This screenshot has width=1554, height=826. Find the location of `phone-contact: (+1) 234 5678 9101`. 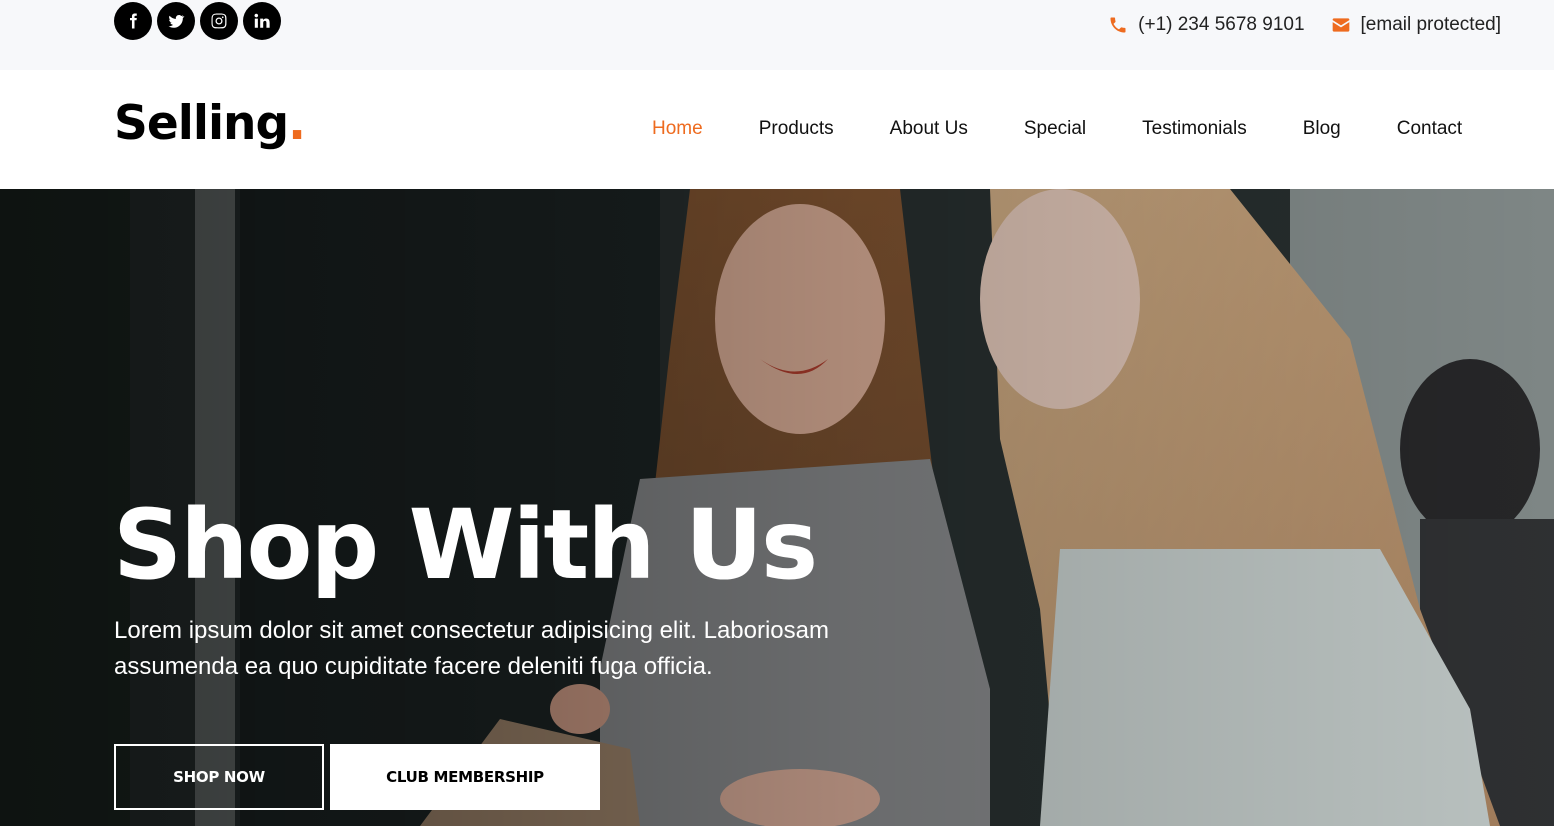

phone-contact: (+1) 234 5678 9101 is located at coordinates (1206, 25).